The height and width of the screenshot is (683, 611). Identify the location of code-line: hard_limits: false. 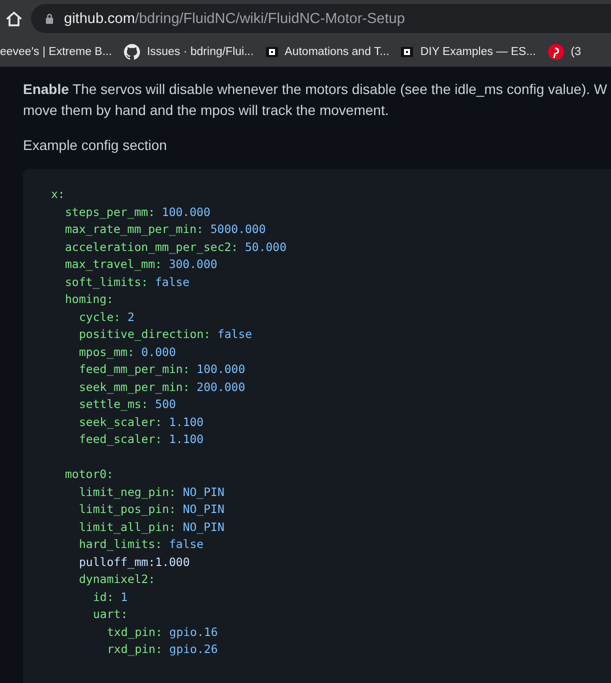
(141, 544).